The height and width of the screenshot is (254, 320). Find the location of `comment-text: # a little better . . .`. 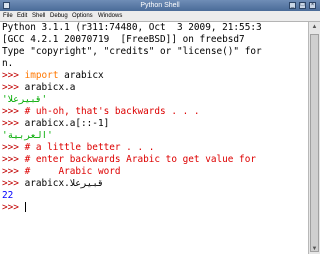

comment-text: # a little better . . . is located at coordinates (86, 147).